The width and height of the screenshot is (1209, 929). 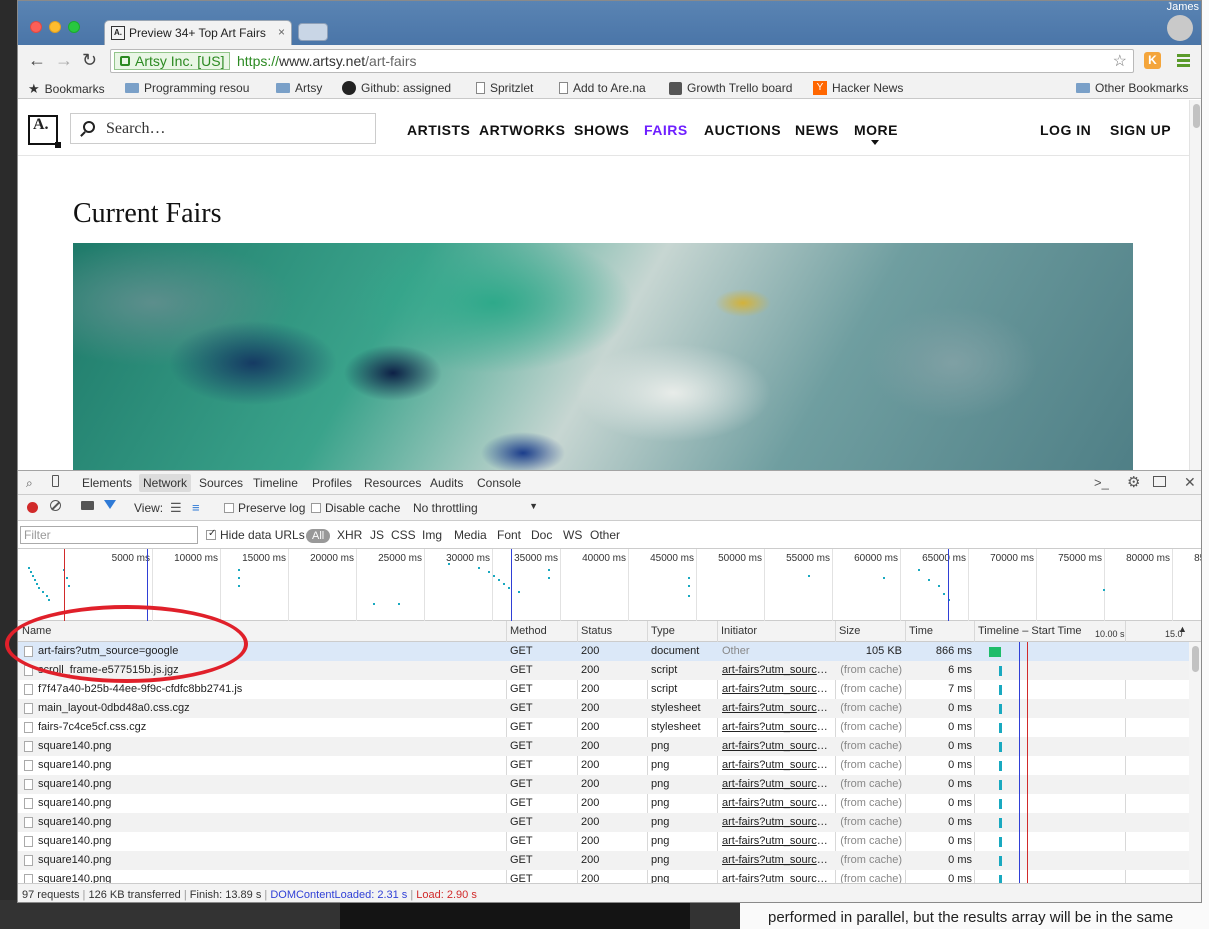 What do you see at coordinates (187, 88) in the screenshot?
I see `bookmark-item: Programming resou` at bounding box center [187, 88].